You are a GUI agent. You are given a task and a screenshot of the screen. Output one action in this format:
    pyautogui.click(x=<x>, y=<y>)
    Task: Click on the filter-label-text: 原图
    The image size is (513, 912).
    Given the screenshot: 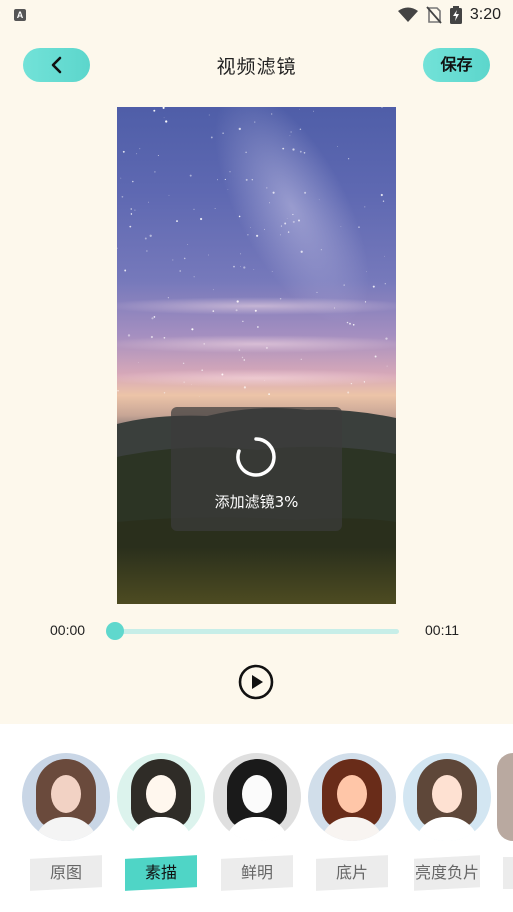 What is the action you would take?
    pyautogui.click(x=65, y=873)
    